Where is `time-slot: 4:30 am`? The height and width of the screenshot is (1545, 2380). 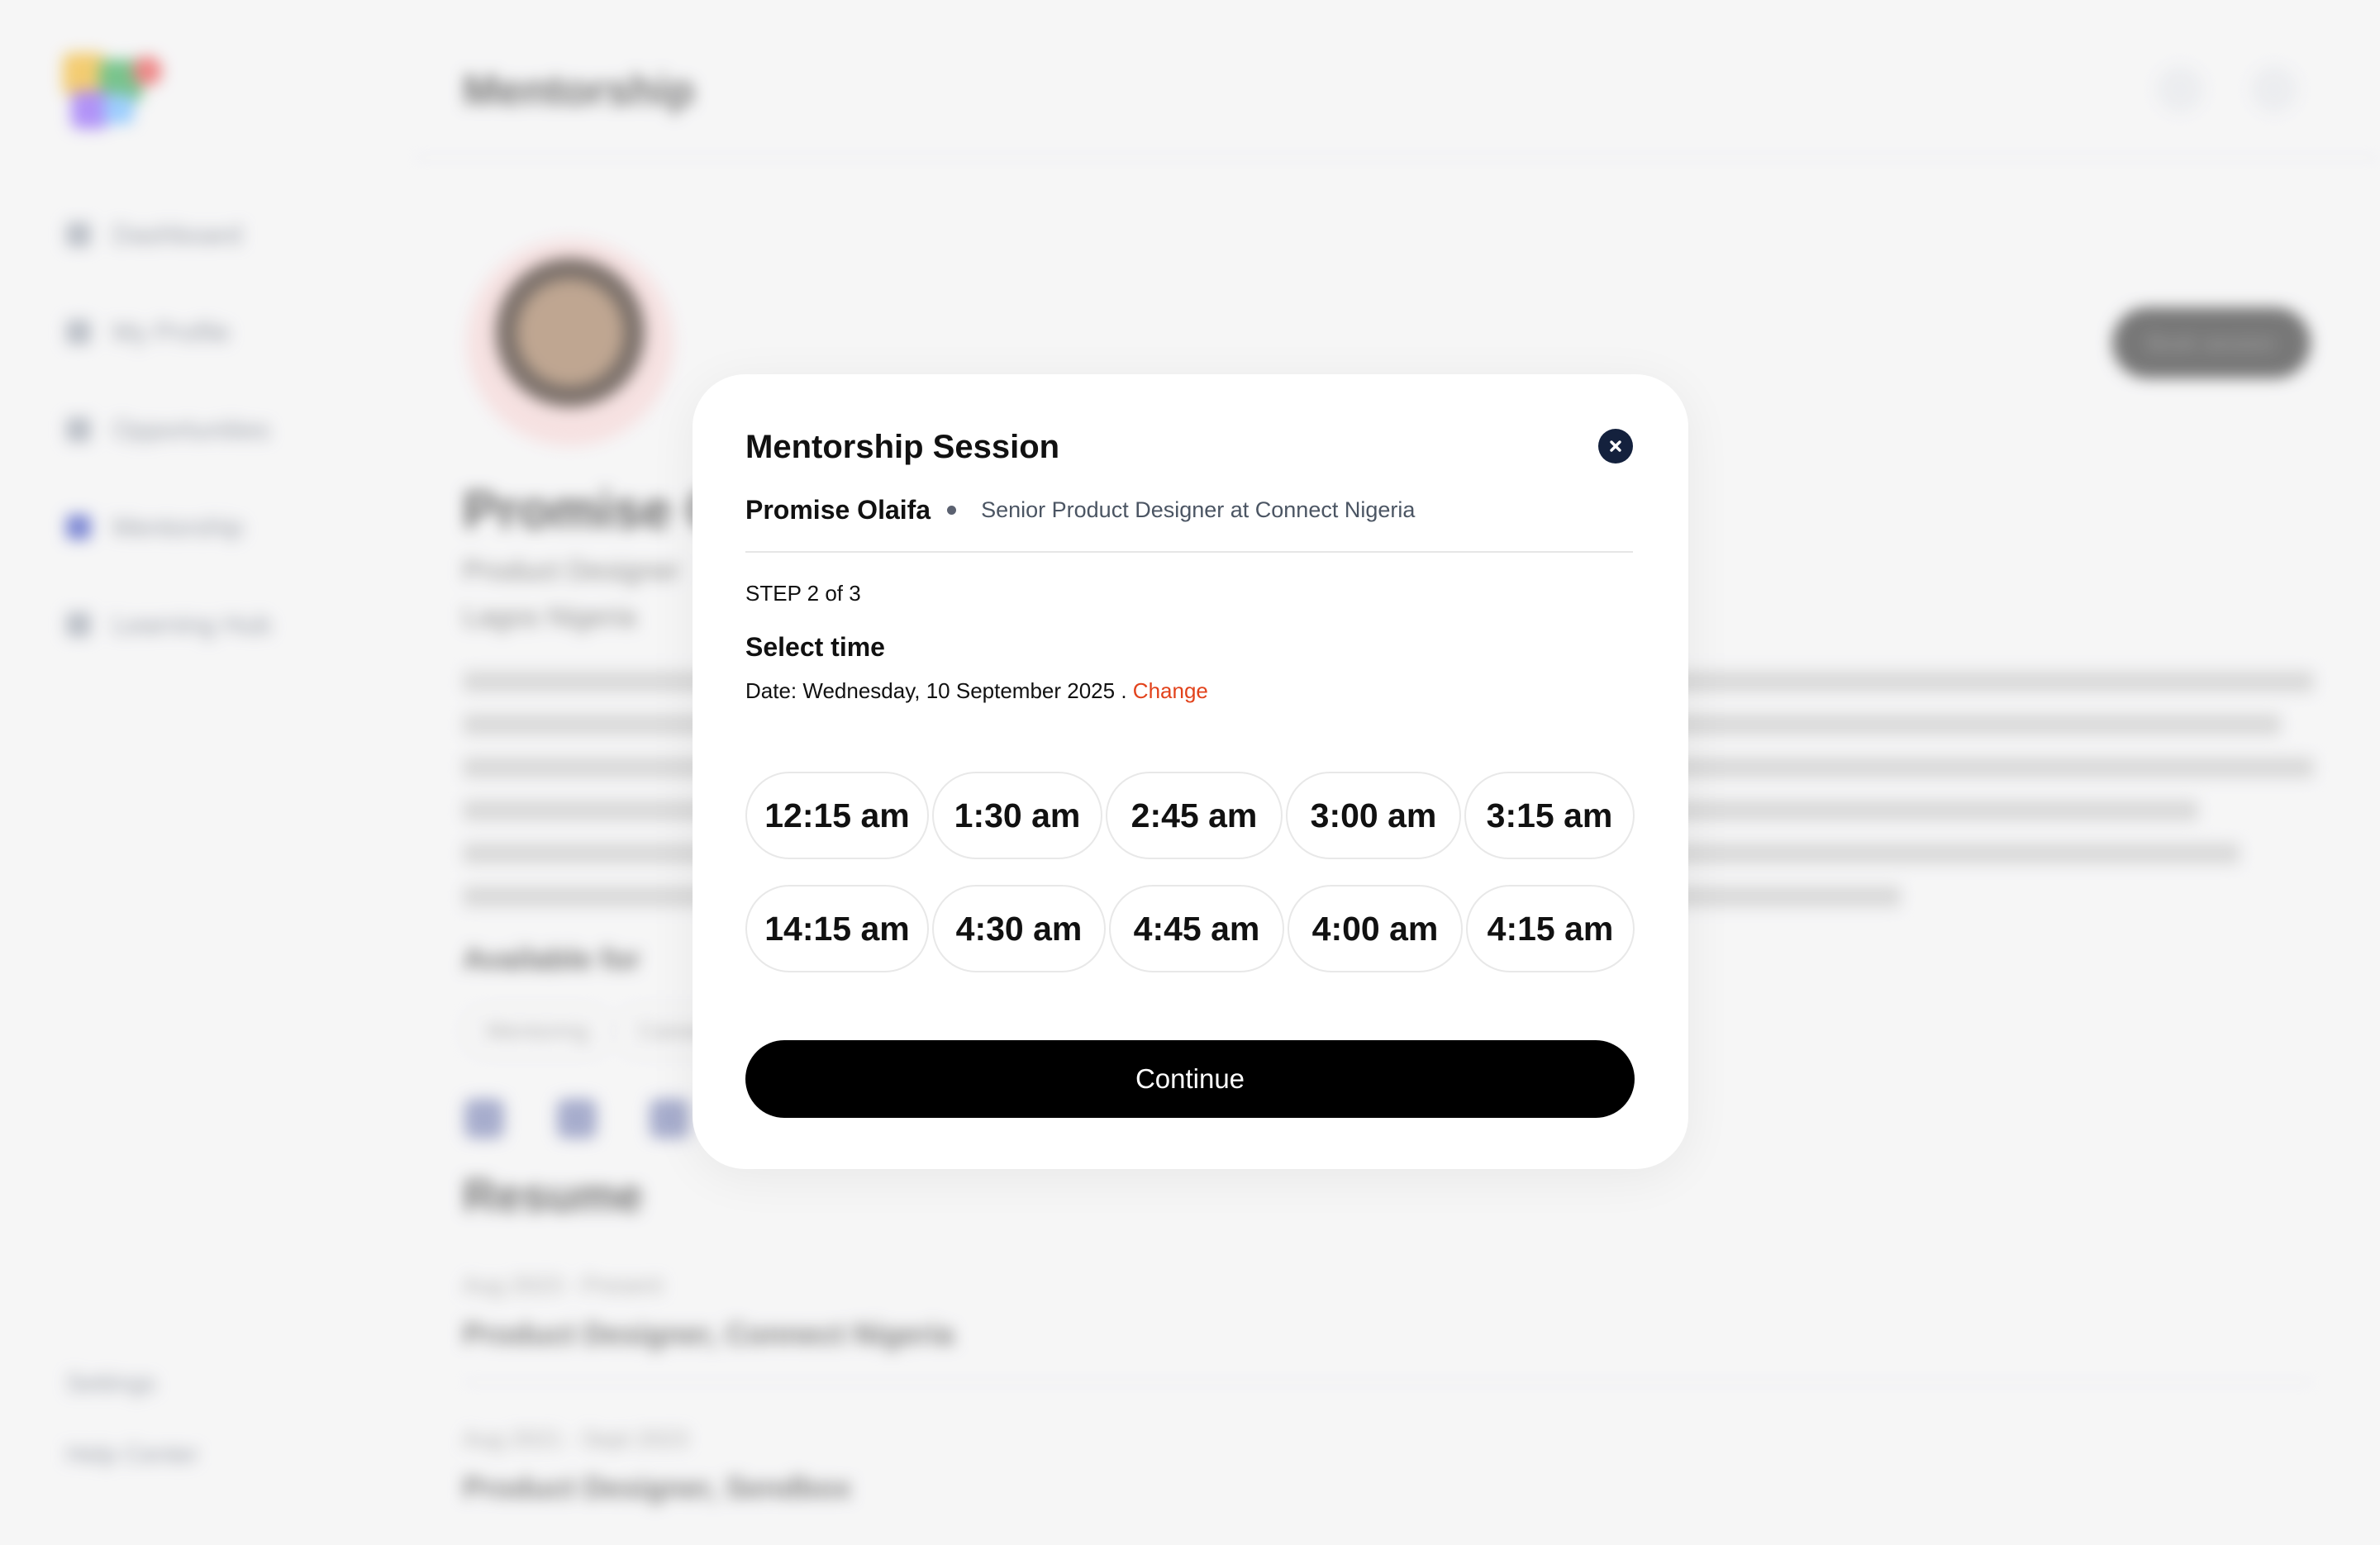
time-slot: 4:30 am is located at coordinates (1019, 928).